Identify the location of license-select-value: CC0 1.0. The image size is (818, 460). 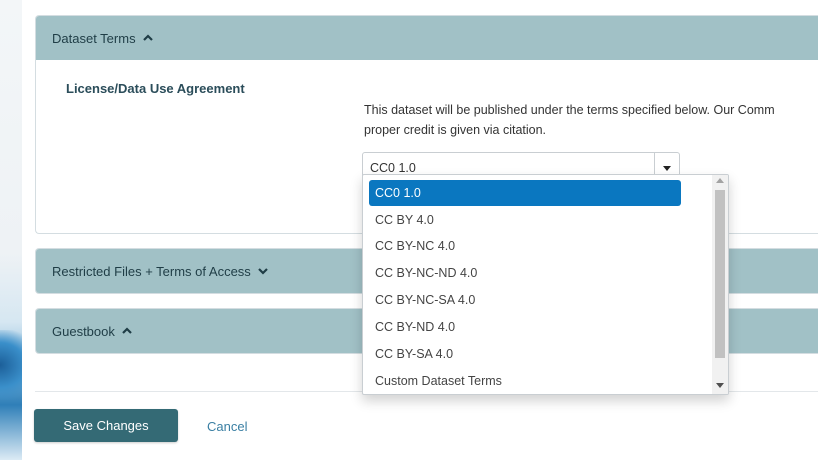
(393, 168).